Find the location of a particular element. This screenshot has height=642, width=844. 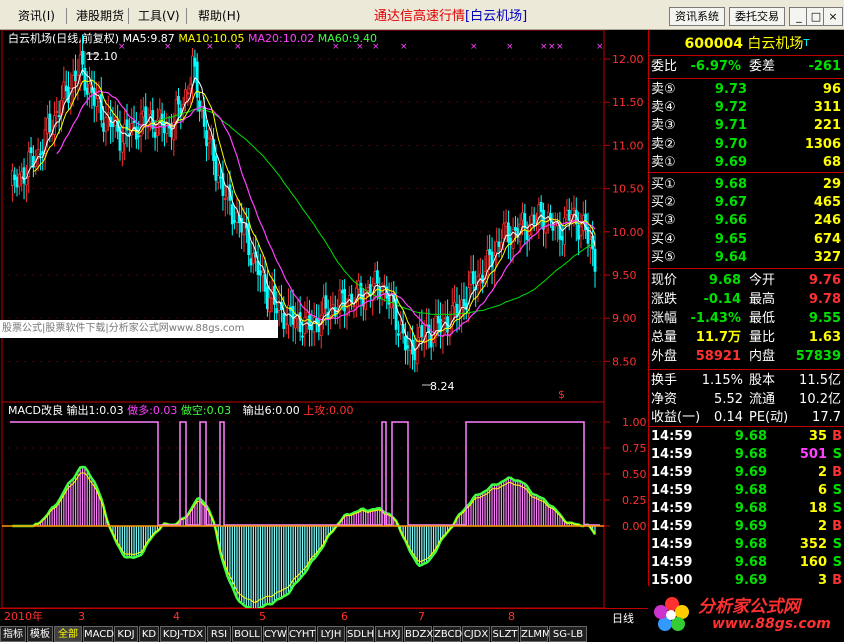

order-trade-button: 委托交易 is located at coordinates (757, 16).